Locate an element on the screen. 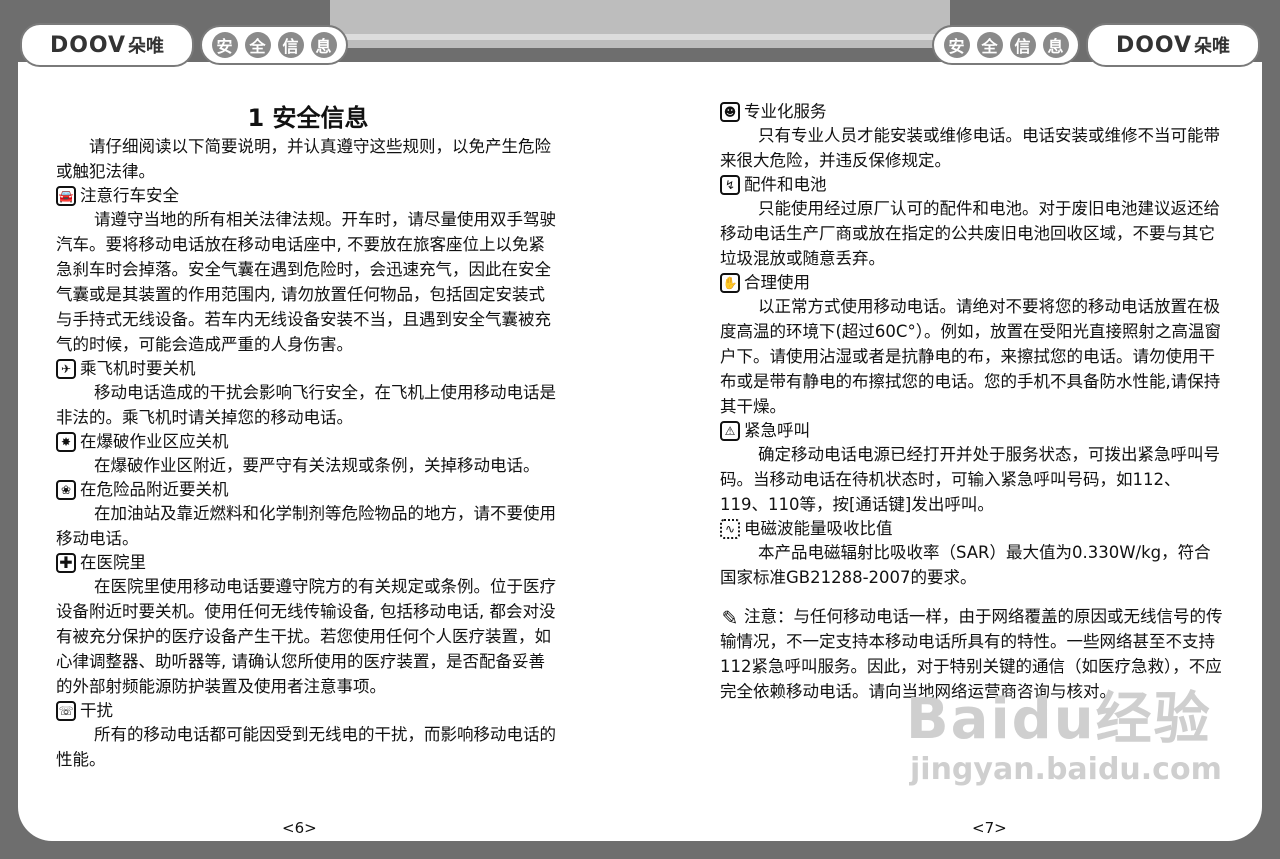  emergency-icon: ⚠ is located at coordinates (730, 430).